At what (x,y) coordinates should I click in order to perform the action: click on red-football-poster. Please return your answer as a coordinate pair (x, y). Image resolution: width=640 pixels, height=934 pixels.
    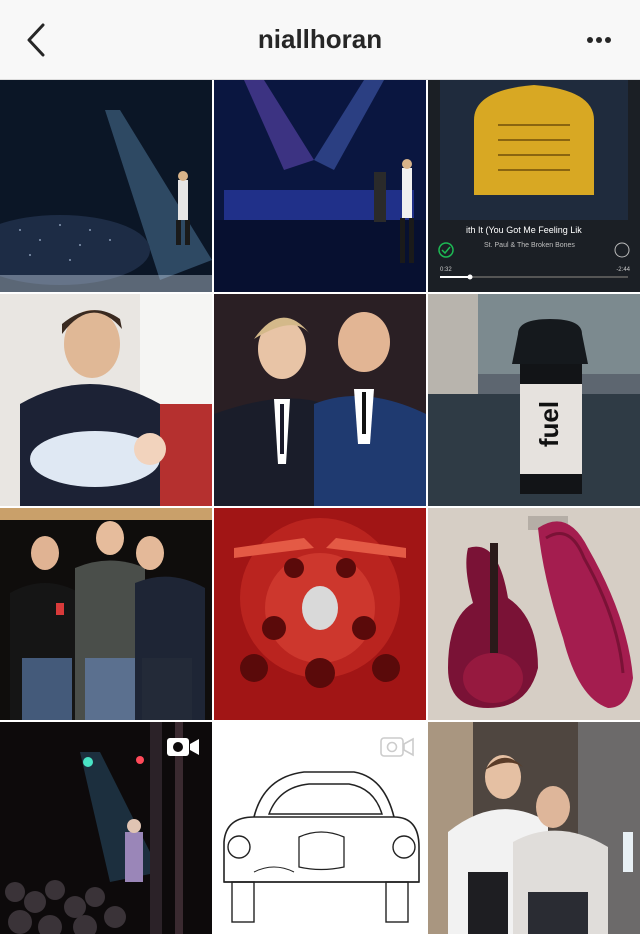
    Looking at the image, I should click on (320, 614).